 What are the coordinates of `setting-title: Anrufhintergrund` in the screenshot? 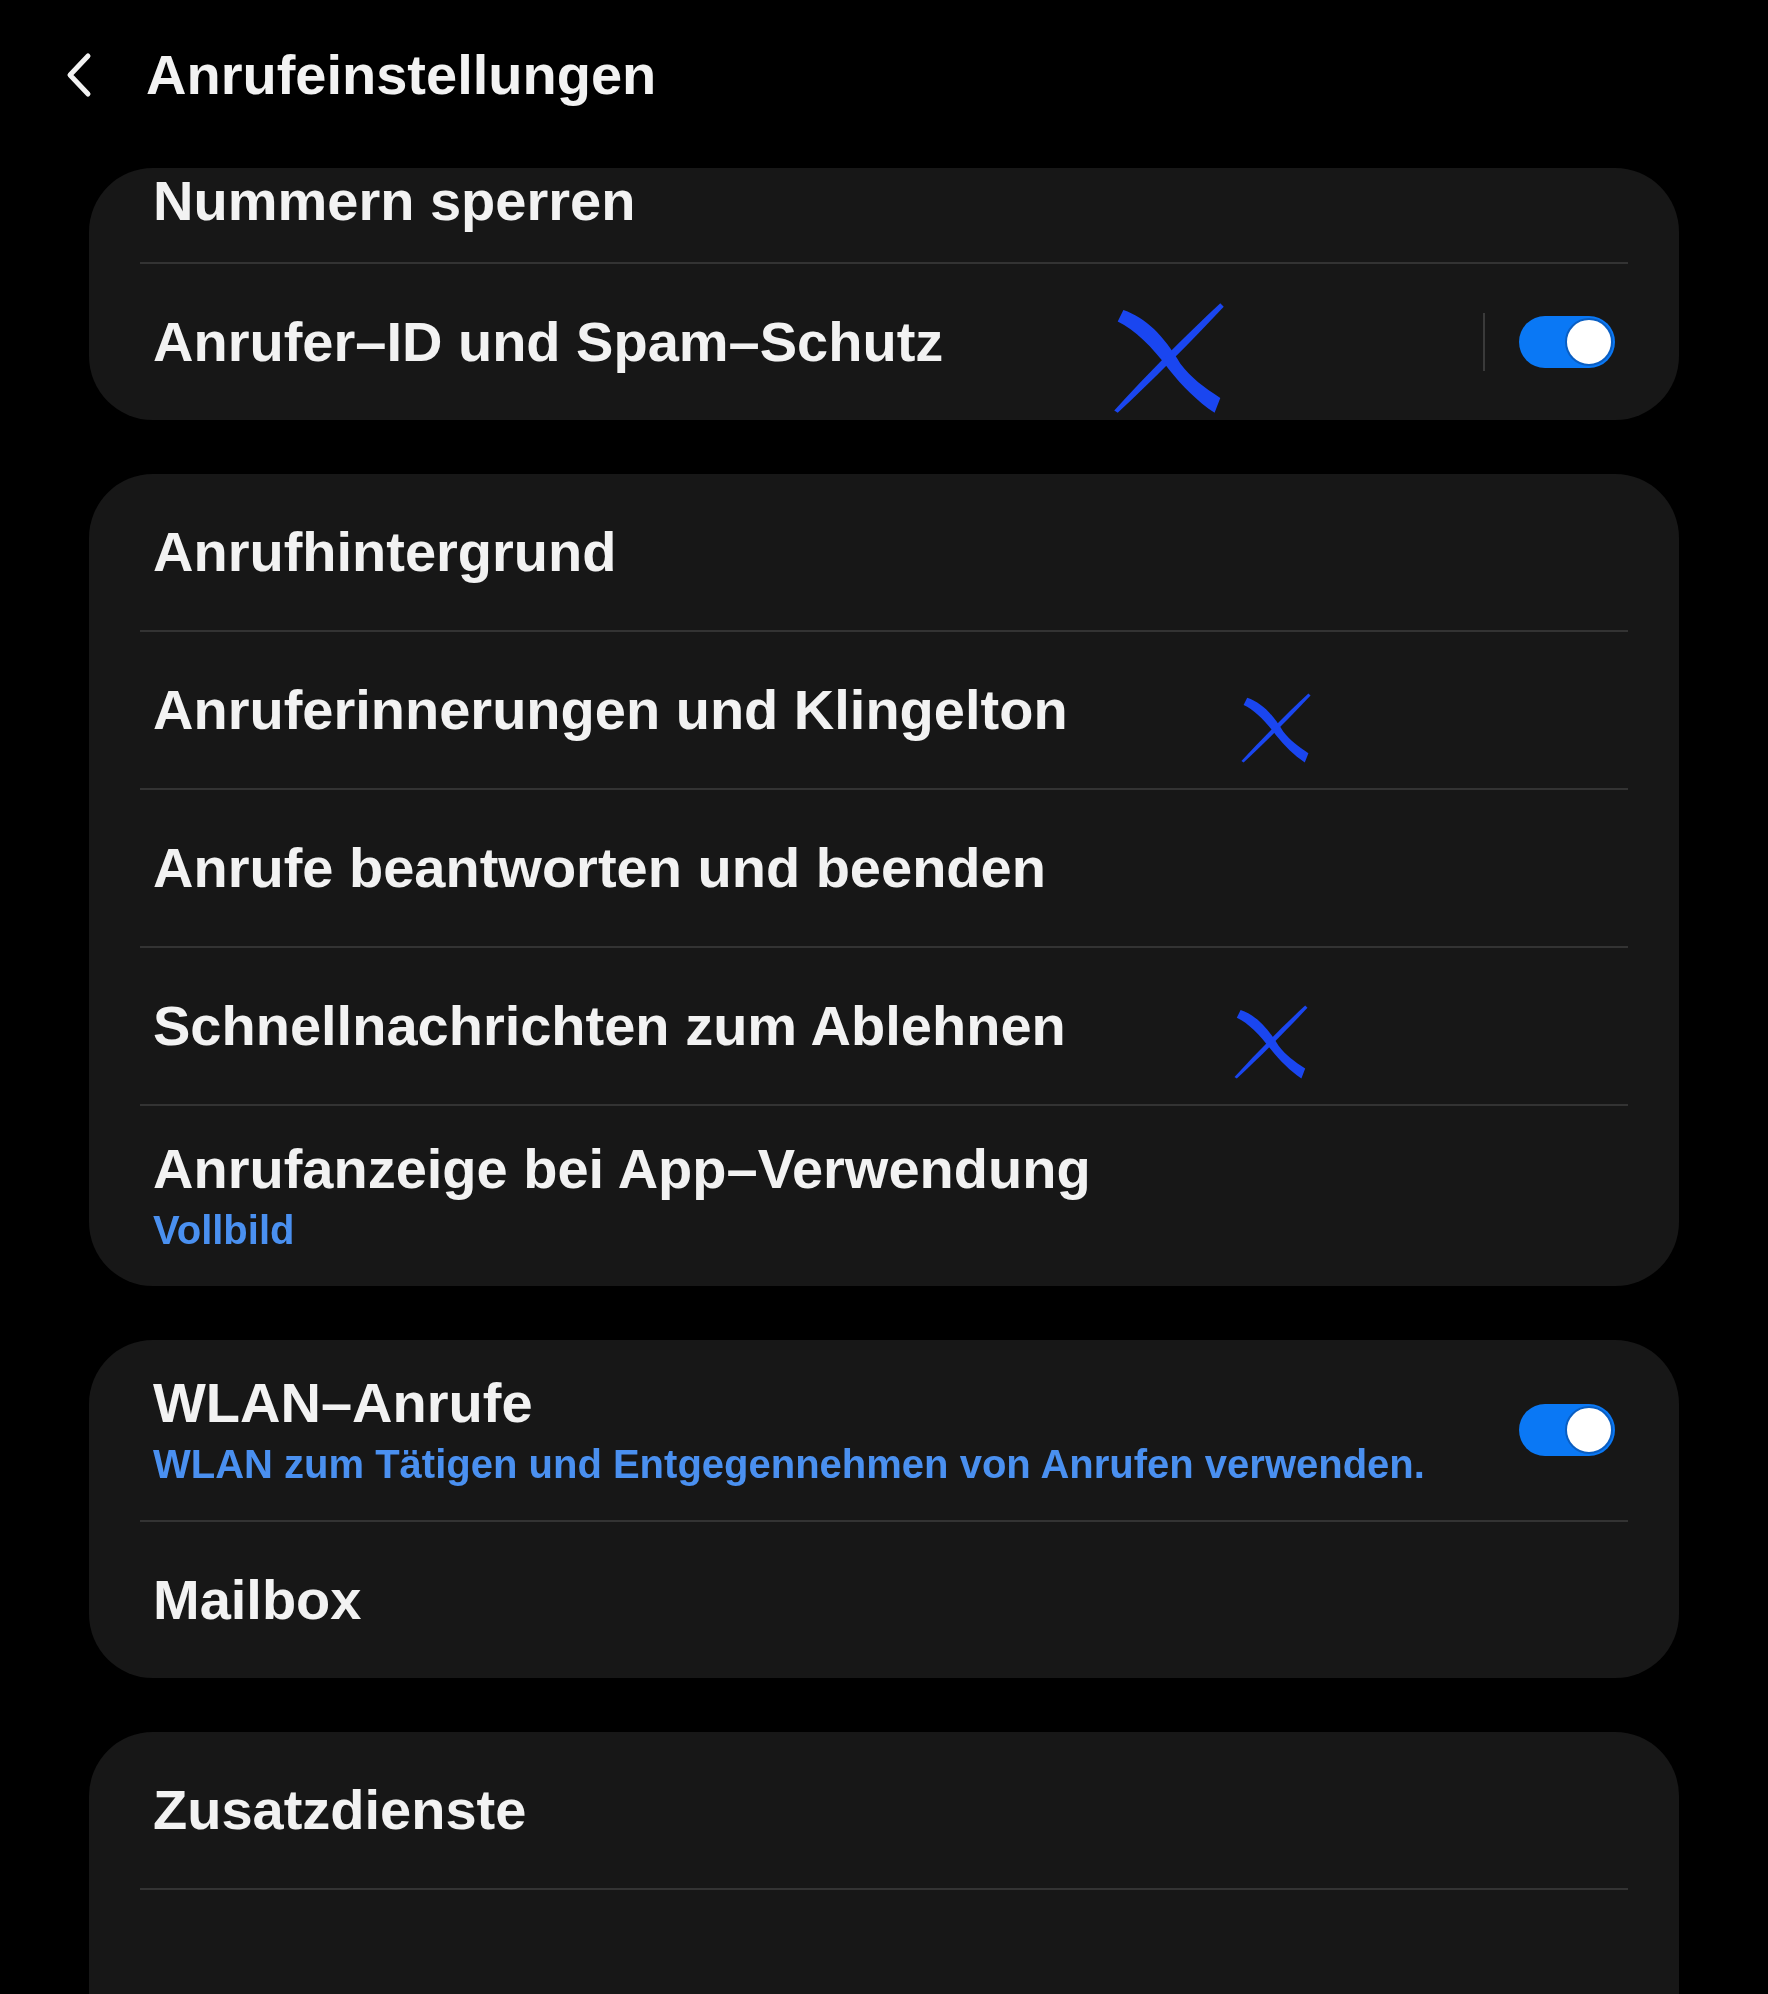 It's located at (385, 552).